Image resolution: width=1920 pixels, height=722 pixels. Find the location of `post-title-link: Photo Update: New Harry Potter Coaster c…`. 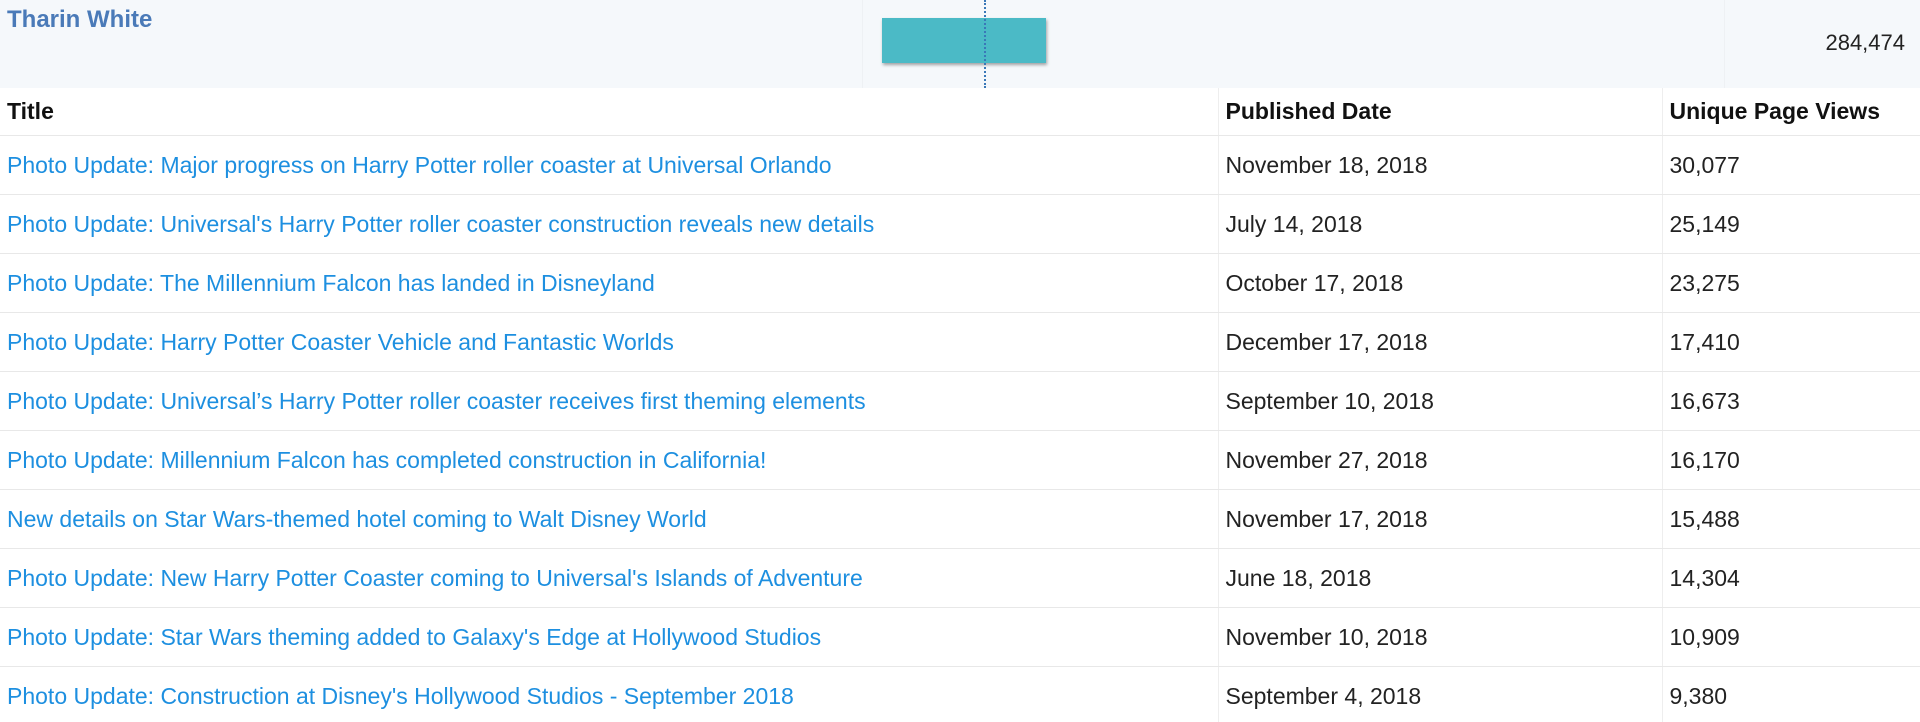

post-title-link: Photo Update: New Harry Potter Coaster c… is located at coordinates (435, 578).